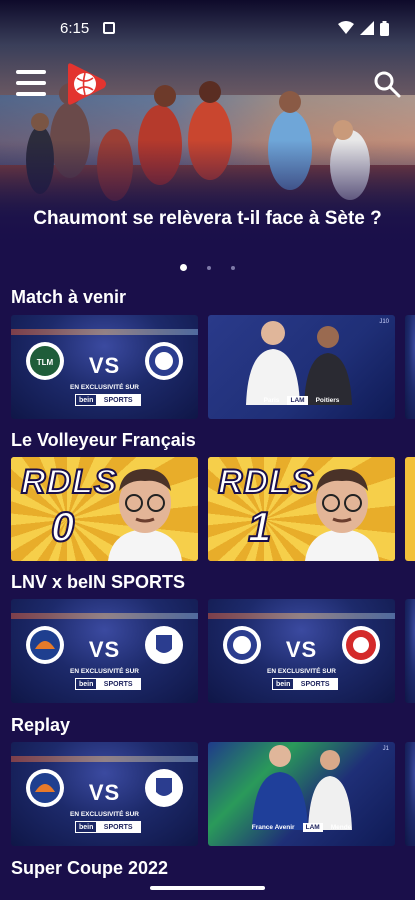 Image resolution: width=415 pixels, height=900 pixels. Describe the element at coordinates (90, 868) in the screenshot. I see `section-title-super-coupe: Super Coupe 2022` at that location.